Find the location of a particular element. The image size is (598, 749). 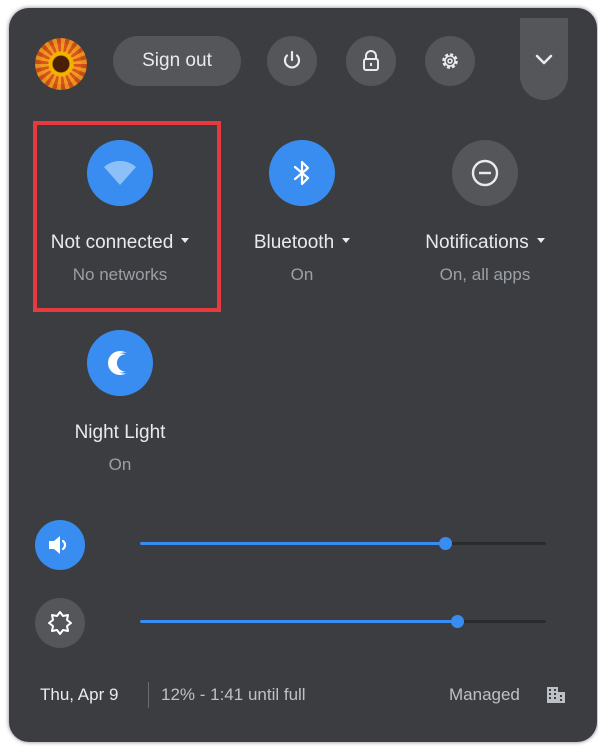

chevron-down-icon is located at coordinates (544, 59).